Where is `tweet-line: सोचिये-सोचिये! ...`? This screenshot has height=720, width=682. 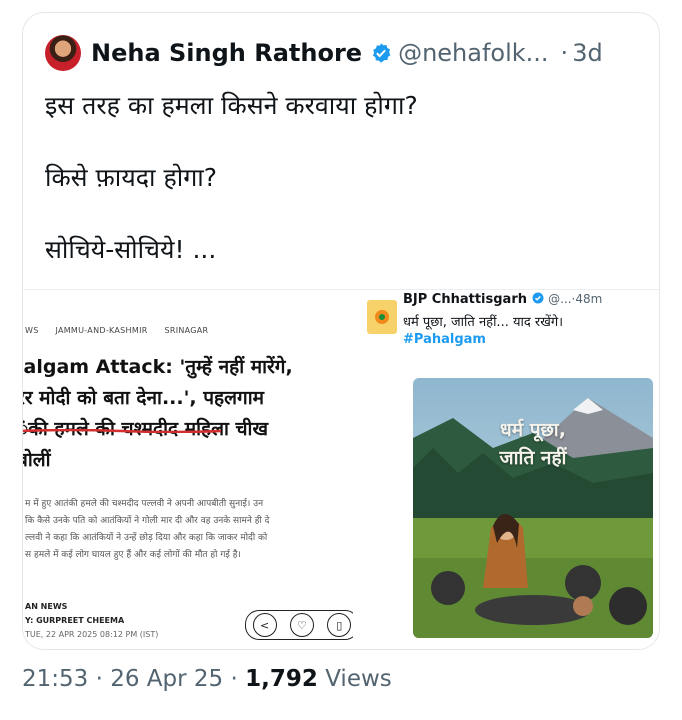 tweet-line: सोचिये-सोचिये! ... is located at coordinates (131, 249).